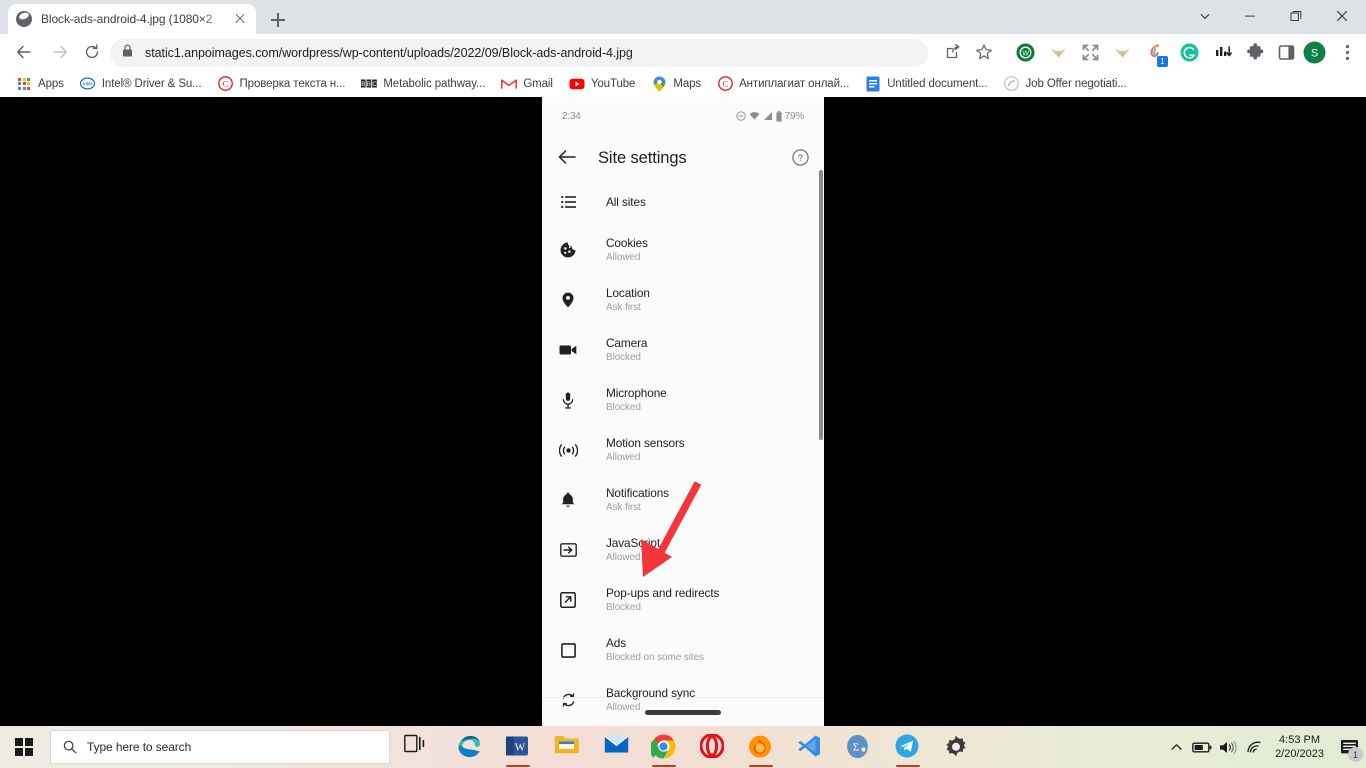  I want to click on popup-external-link-icon, so click(568, 600).